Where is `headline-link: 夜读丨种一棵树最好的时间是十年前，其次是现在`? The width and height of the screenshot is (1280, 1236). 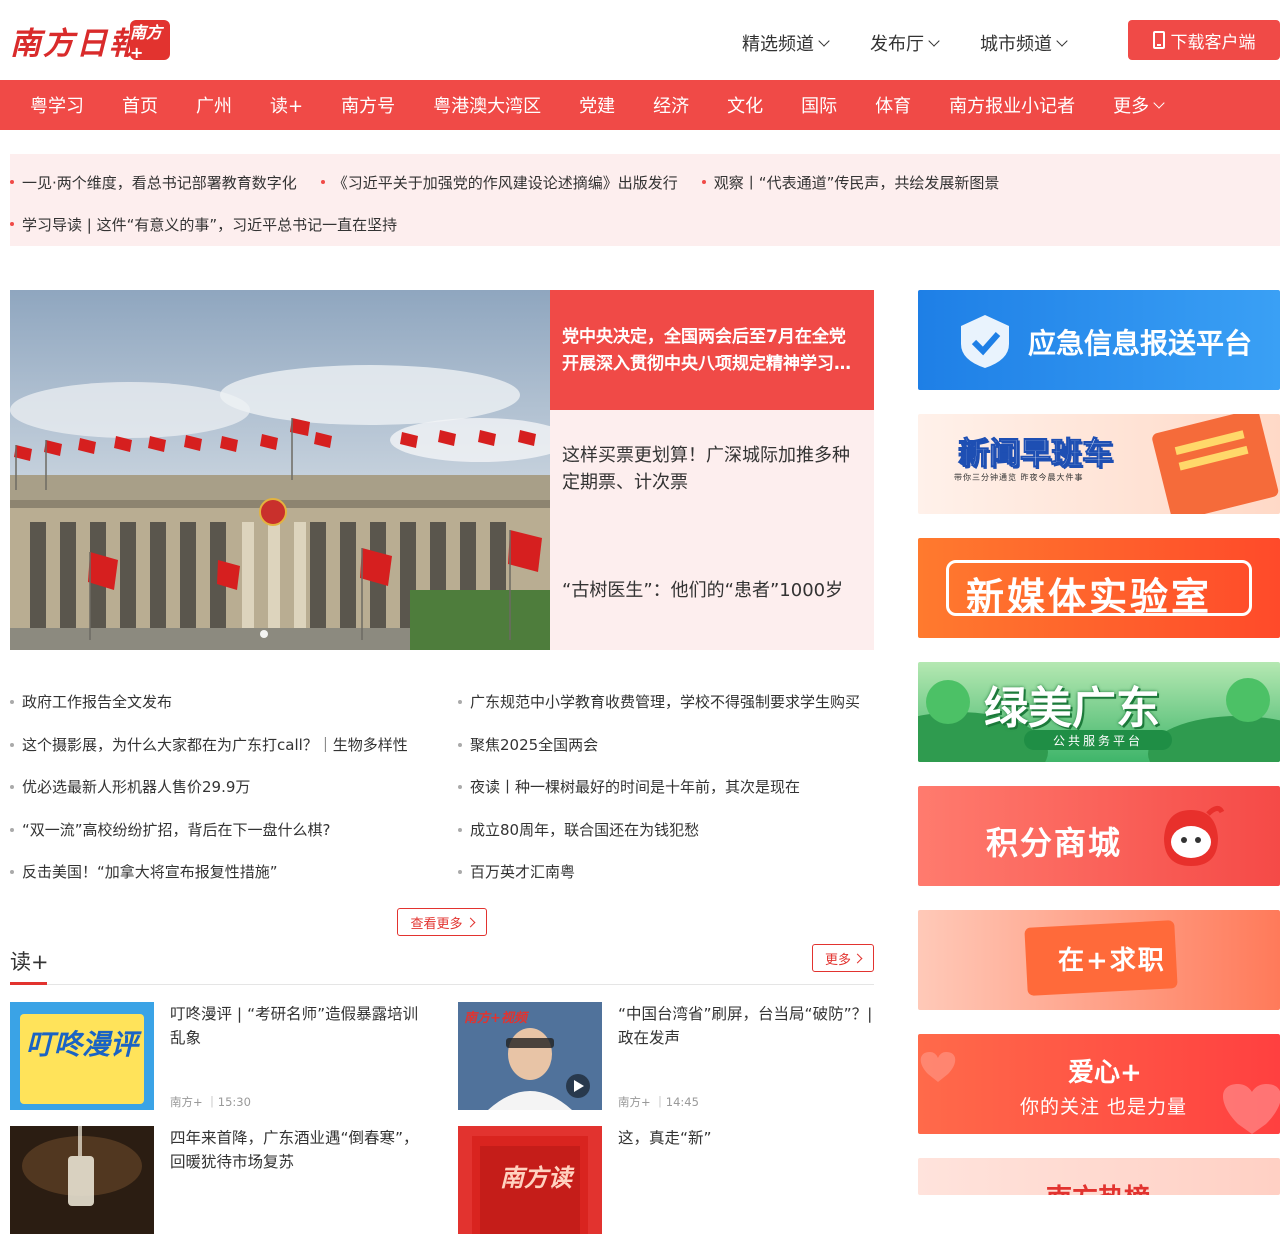
headline-link: 夜读丨种一棵树最好的时间是十年前，其次是现在 is located at coordinates (666, 796).